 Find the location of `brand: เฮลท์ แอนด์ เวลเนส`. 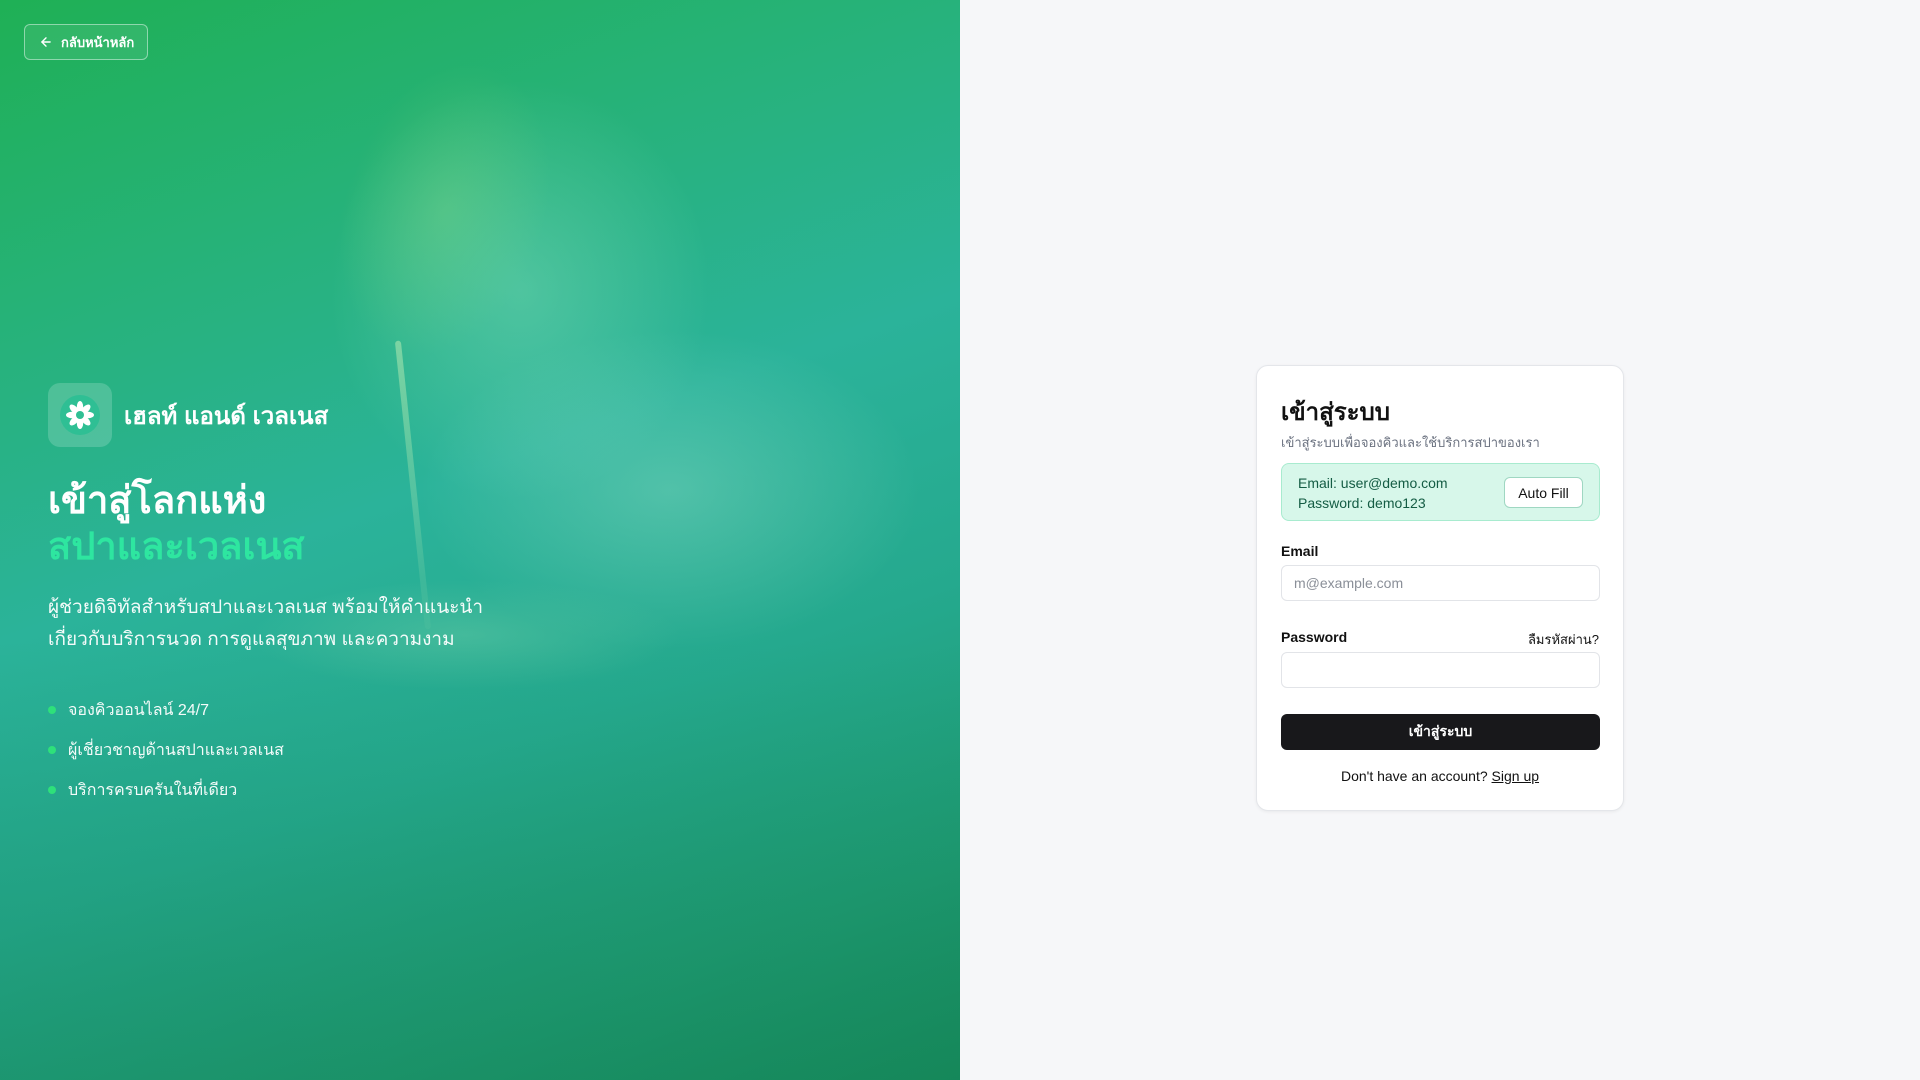

brand: เฮลท์ แอนด์ เวลเนส is located at coordinates (188, 415).